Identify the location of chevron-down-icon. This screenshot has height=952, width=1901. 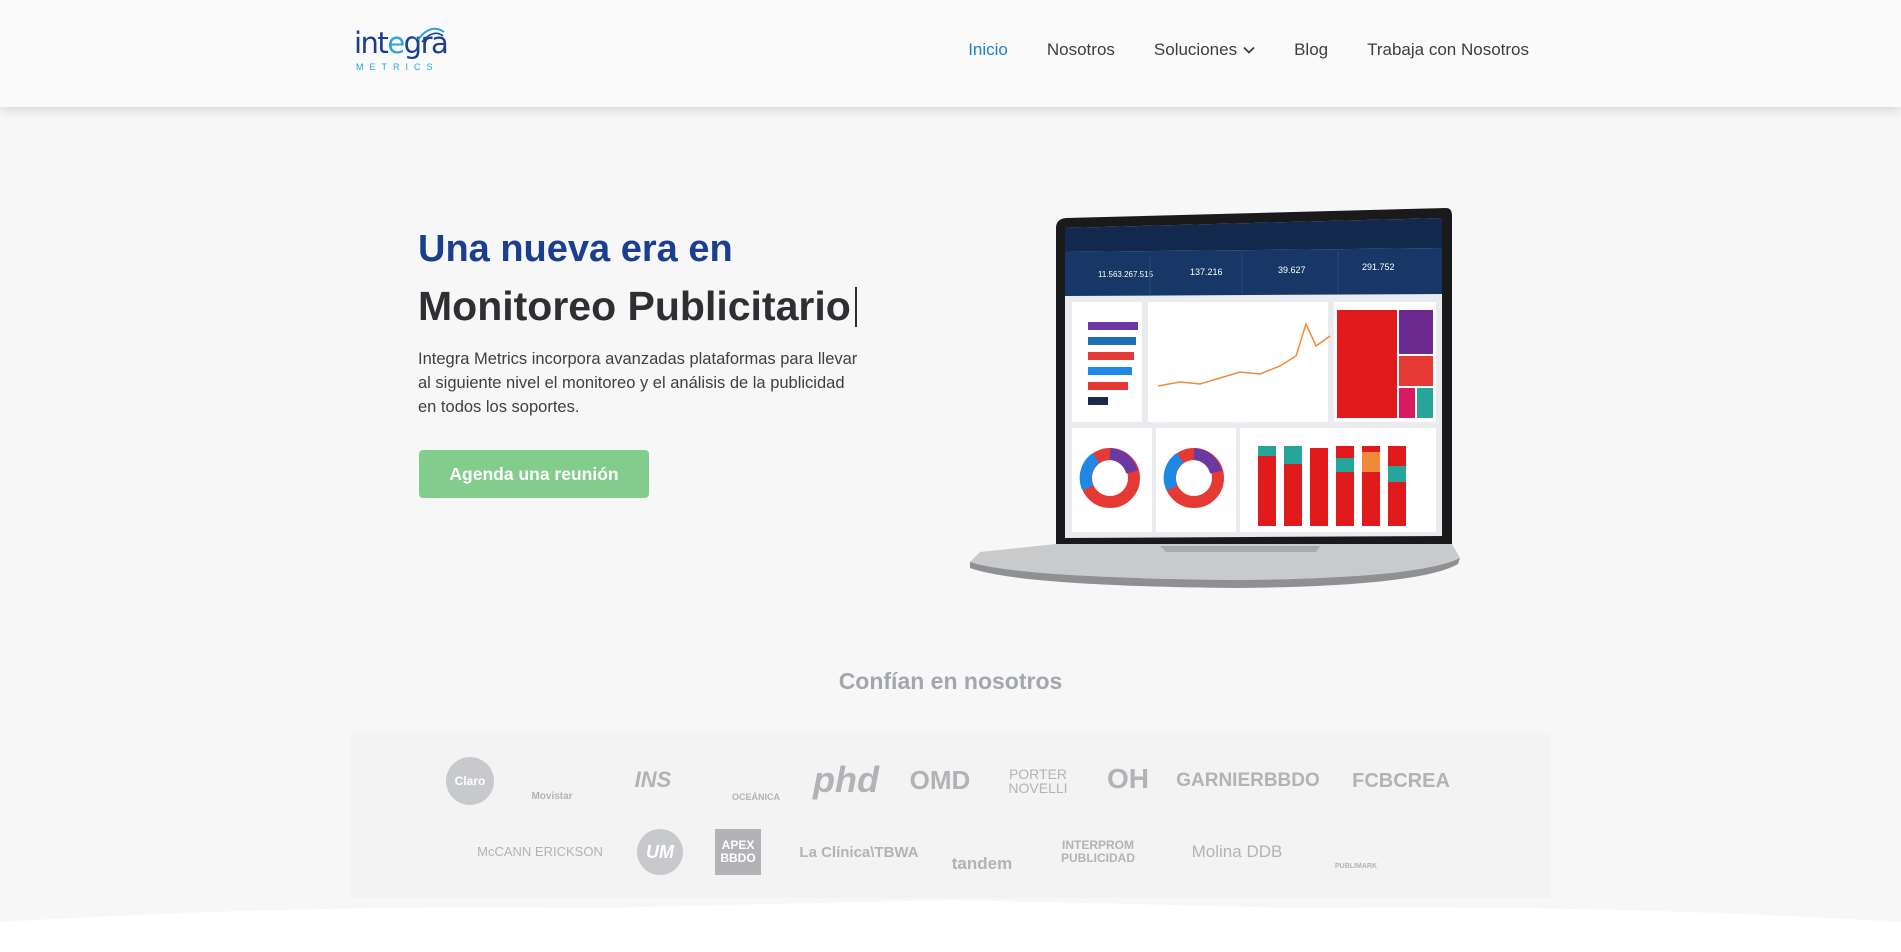
(1249, 50).